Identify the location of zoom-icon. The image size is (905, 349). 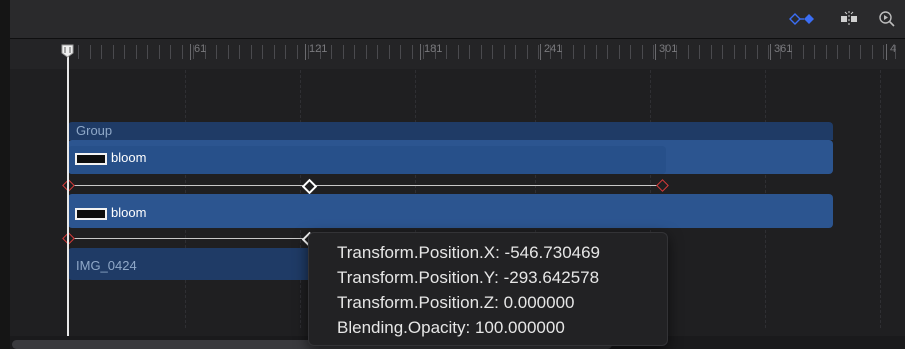
(887, 19).